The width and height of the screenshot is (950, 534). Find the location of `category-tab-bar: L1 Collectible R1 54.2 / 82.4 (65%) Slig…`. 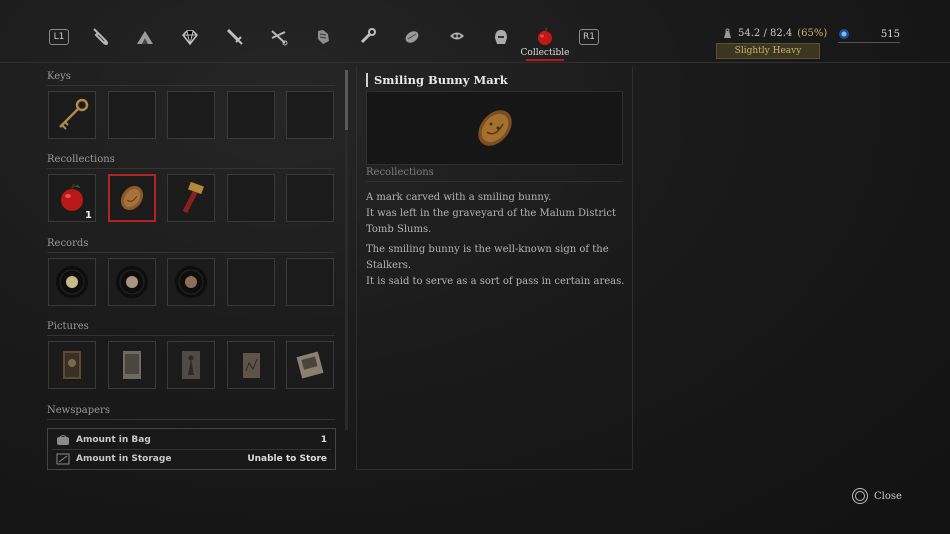

category-tab-bar: L1 Collectible R1 54.2 / 82.4 (65%) Slig… is located at coordinates (475, 31).